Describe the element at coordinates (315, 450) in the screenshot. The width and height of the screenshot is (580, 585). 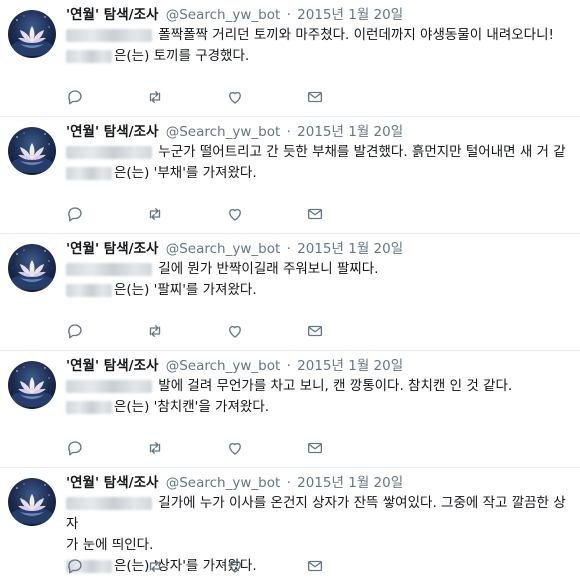
I see `message-icon` at that location.